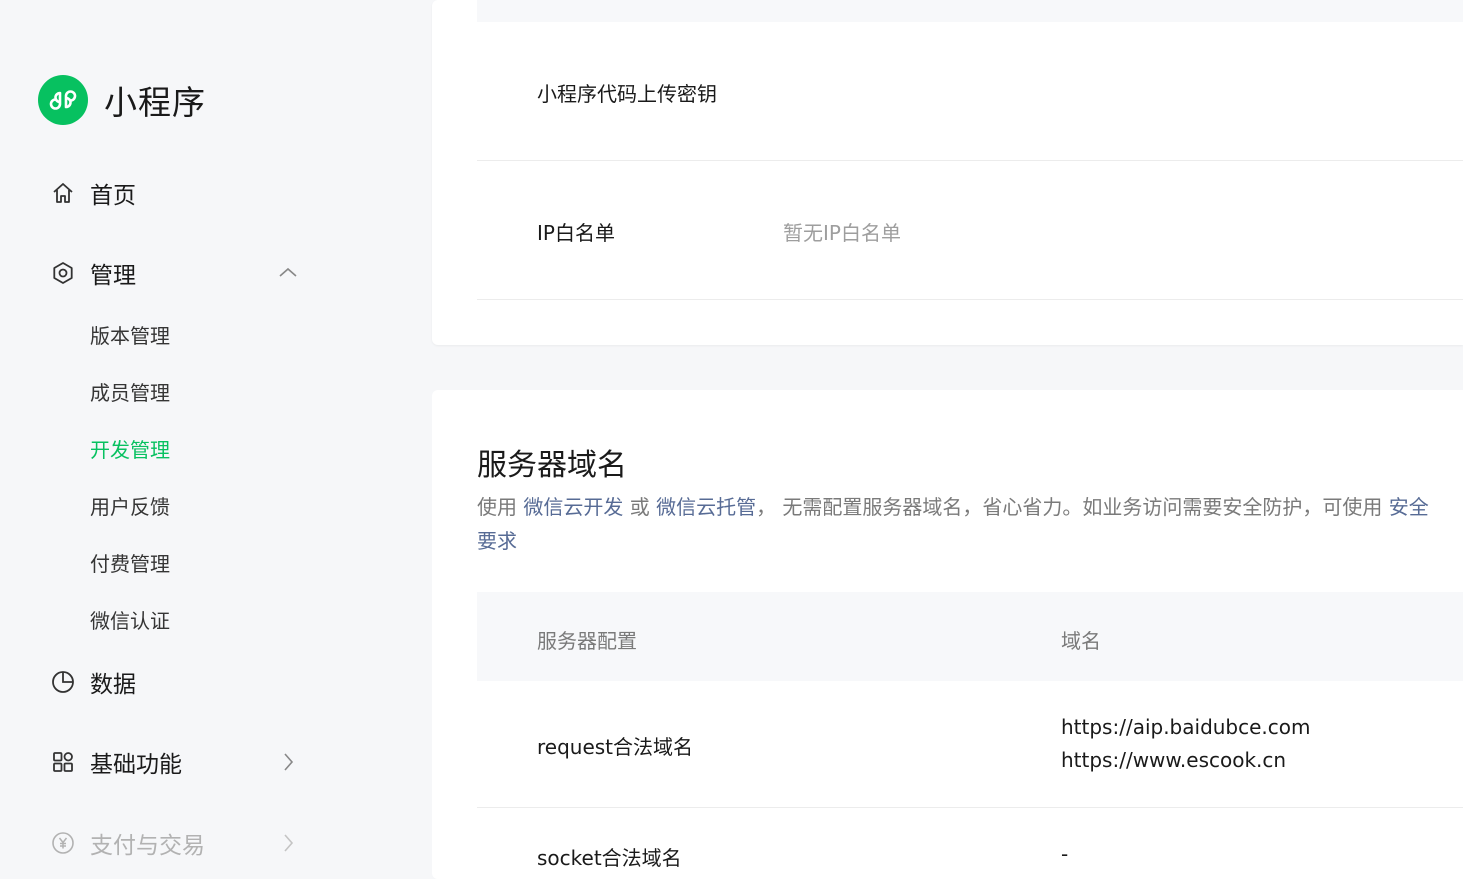 This screenshot has width=1463, height=879. What do you see at coordinates (1081, 641) in the screenshot?
I see `column-header-domain: 域名` at bounding box center [1081, 641].